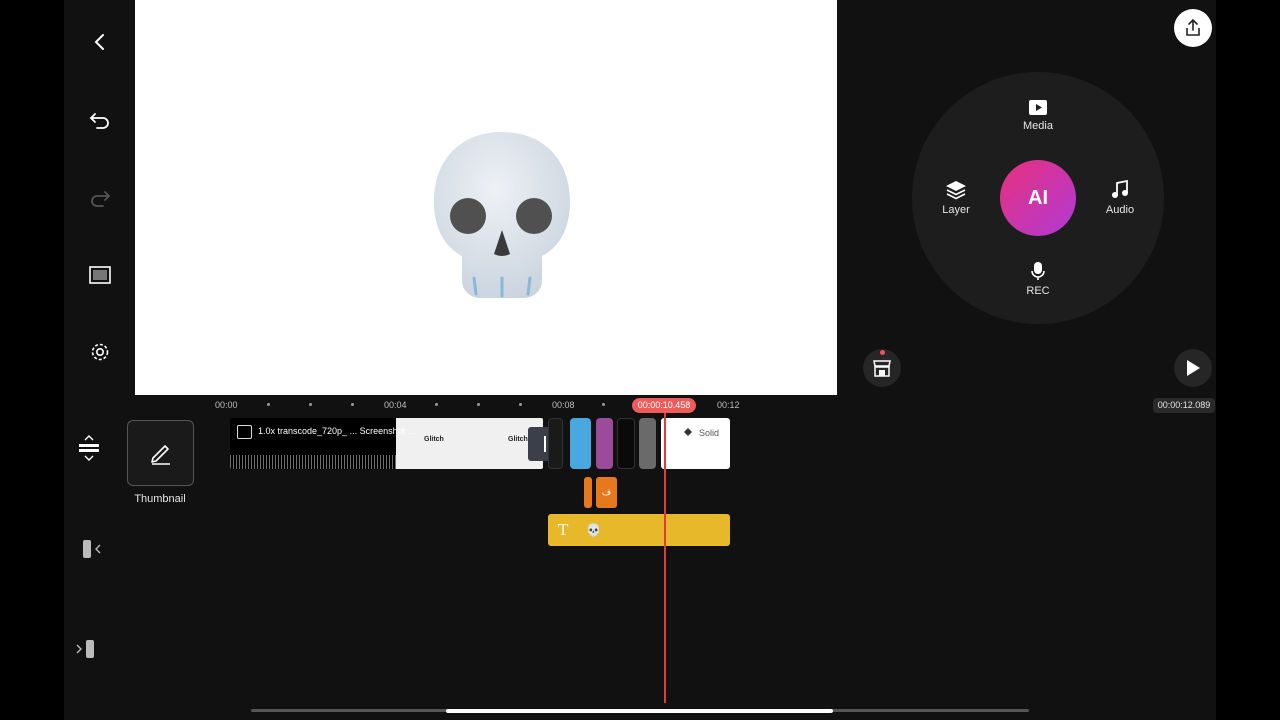 The image size is (1280, 720). What do you see at coordinates (688, 432) in the screenshot?
I see `paint-bucket-icon` at bounding box center [688, 432].